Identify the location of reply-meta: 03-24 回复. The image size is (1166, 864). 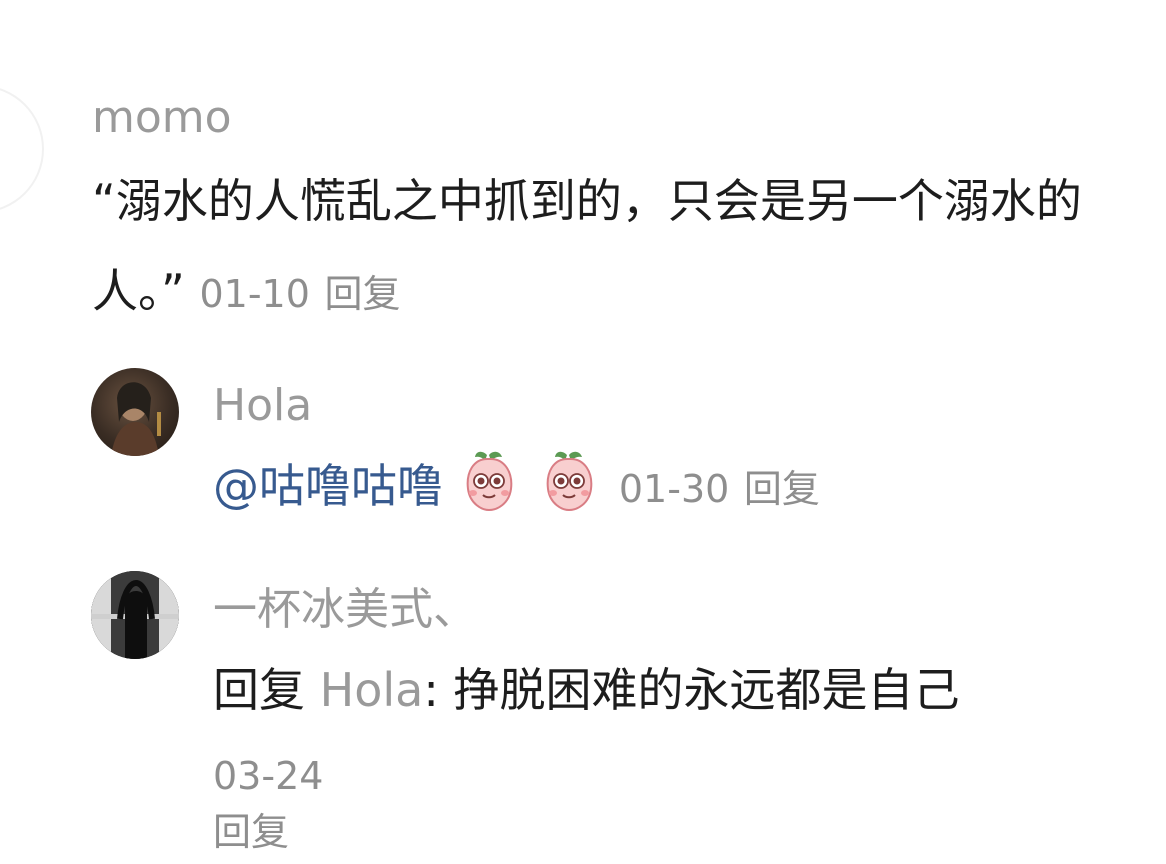
(268, 808).